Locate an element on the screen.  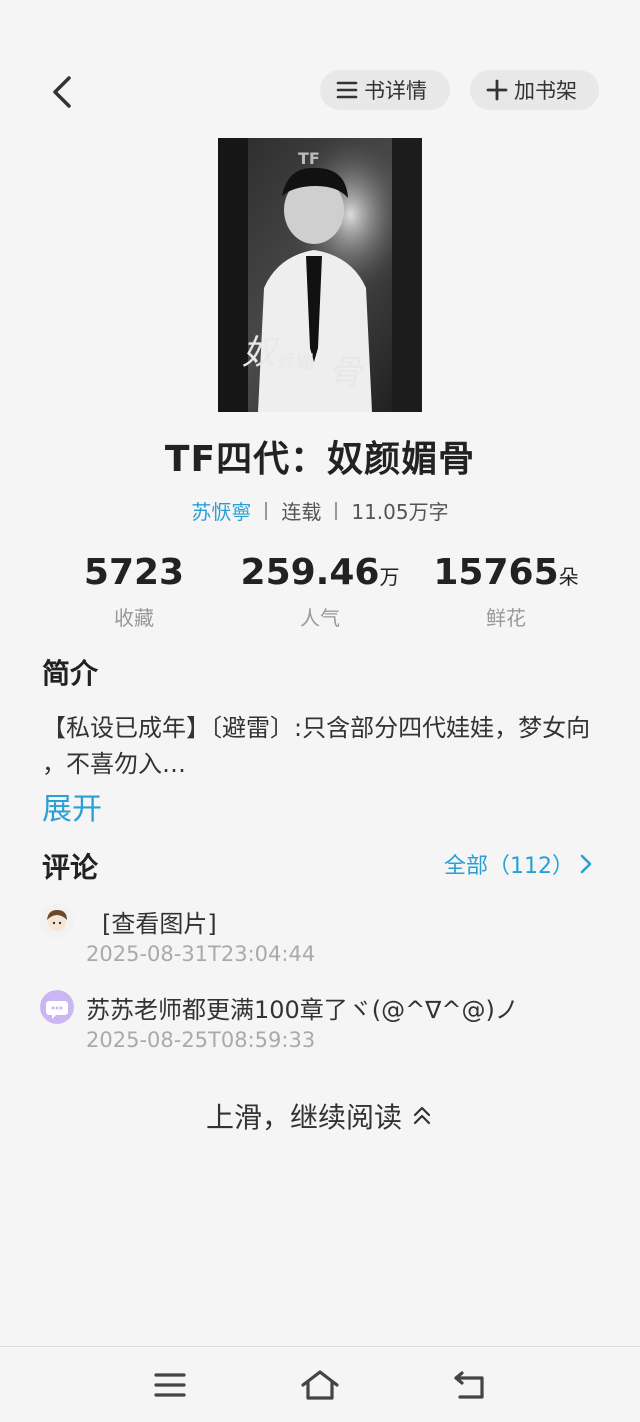
comment-item: [查看图片] 2025-08-31T23:04:44 is located at coordinates (320, 939).